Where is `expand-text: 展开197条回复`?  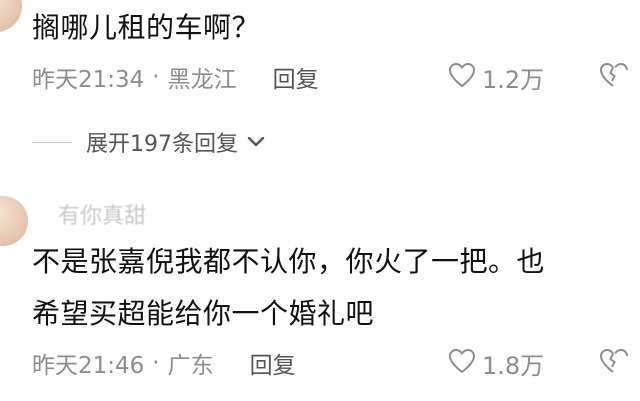
expand-text: 展开197条回复 is located at coordinates (162, 144).